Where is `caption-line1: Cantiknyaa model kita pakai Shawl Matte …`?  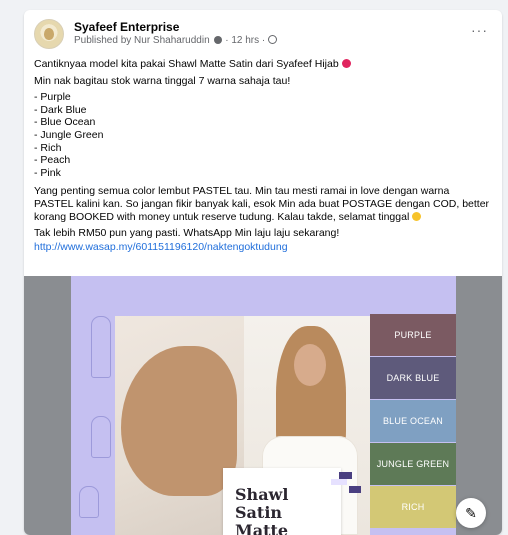 caption-line1: Cantiknyaa model kita pakai Shawl Matte … is located at coordinates (186, 64).